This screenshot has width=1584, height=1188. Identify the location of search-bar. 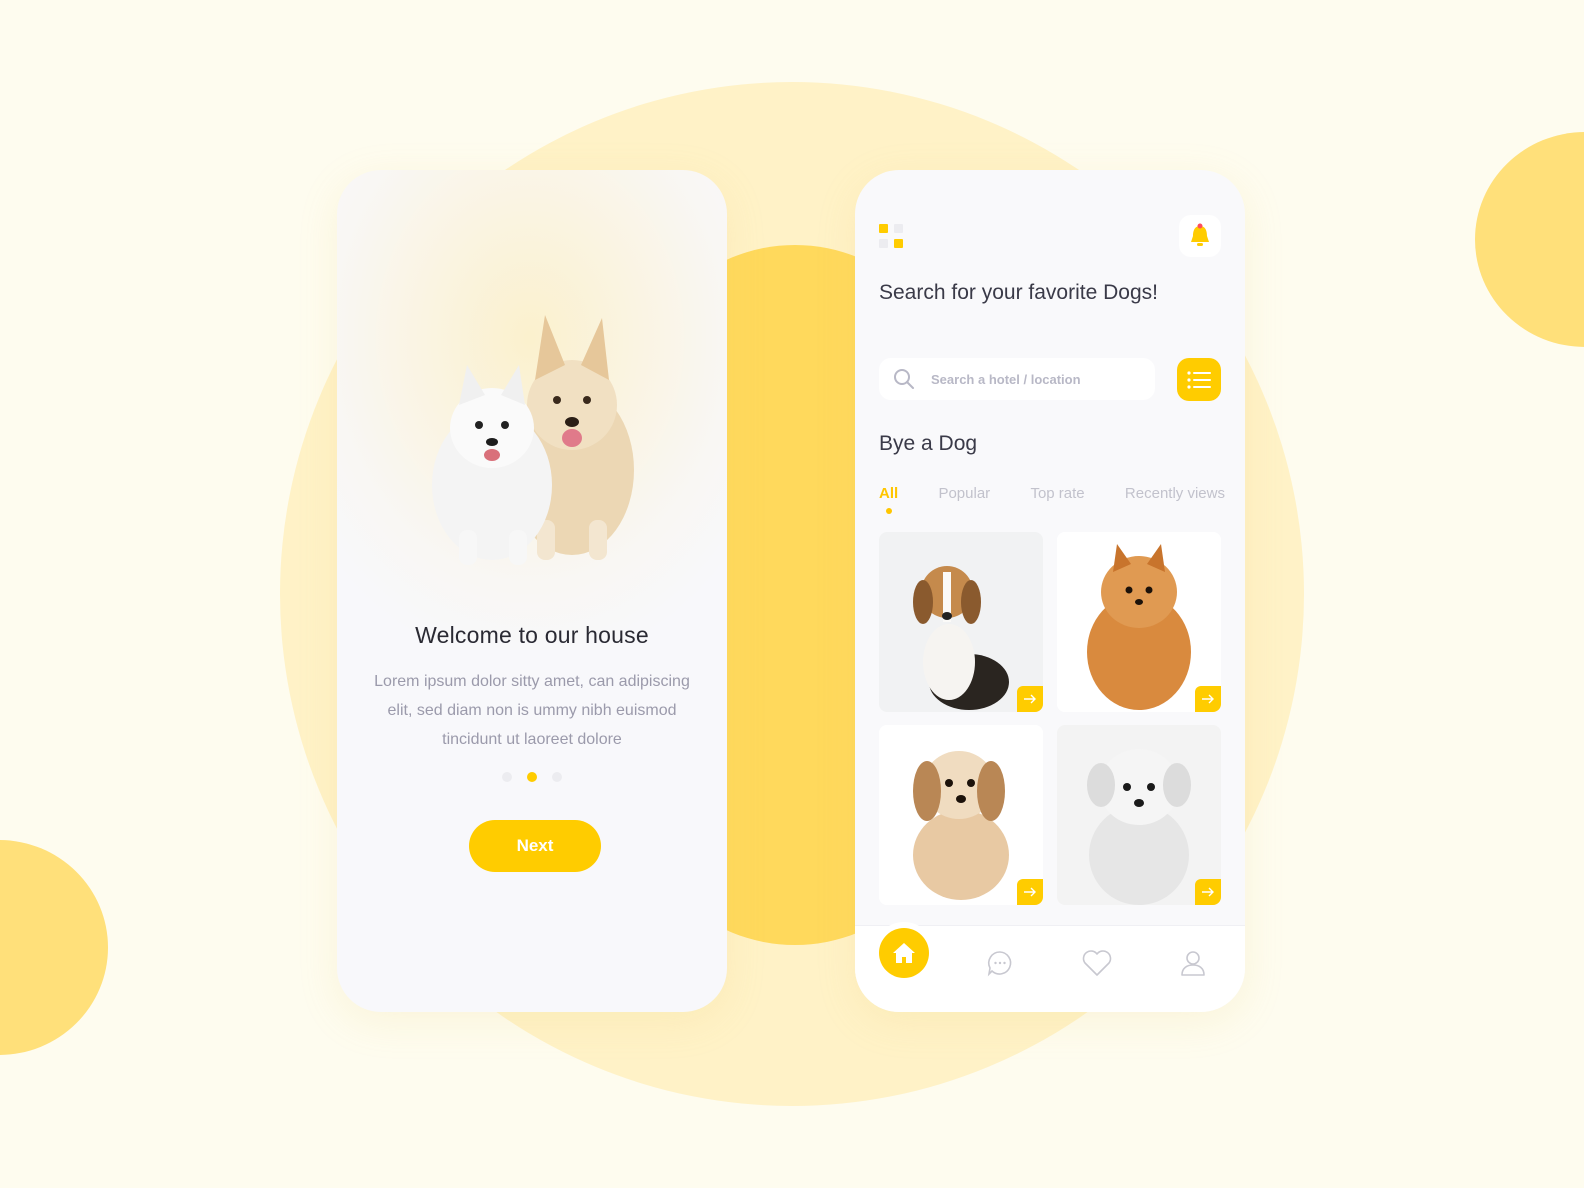
(1017, 379).